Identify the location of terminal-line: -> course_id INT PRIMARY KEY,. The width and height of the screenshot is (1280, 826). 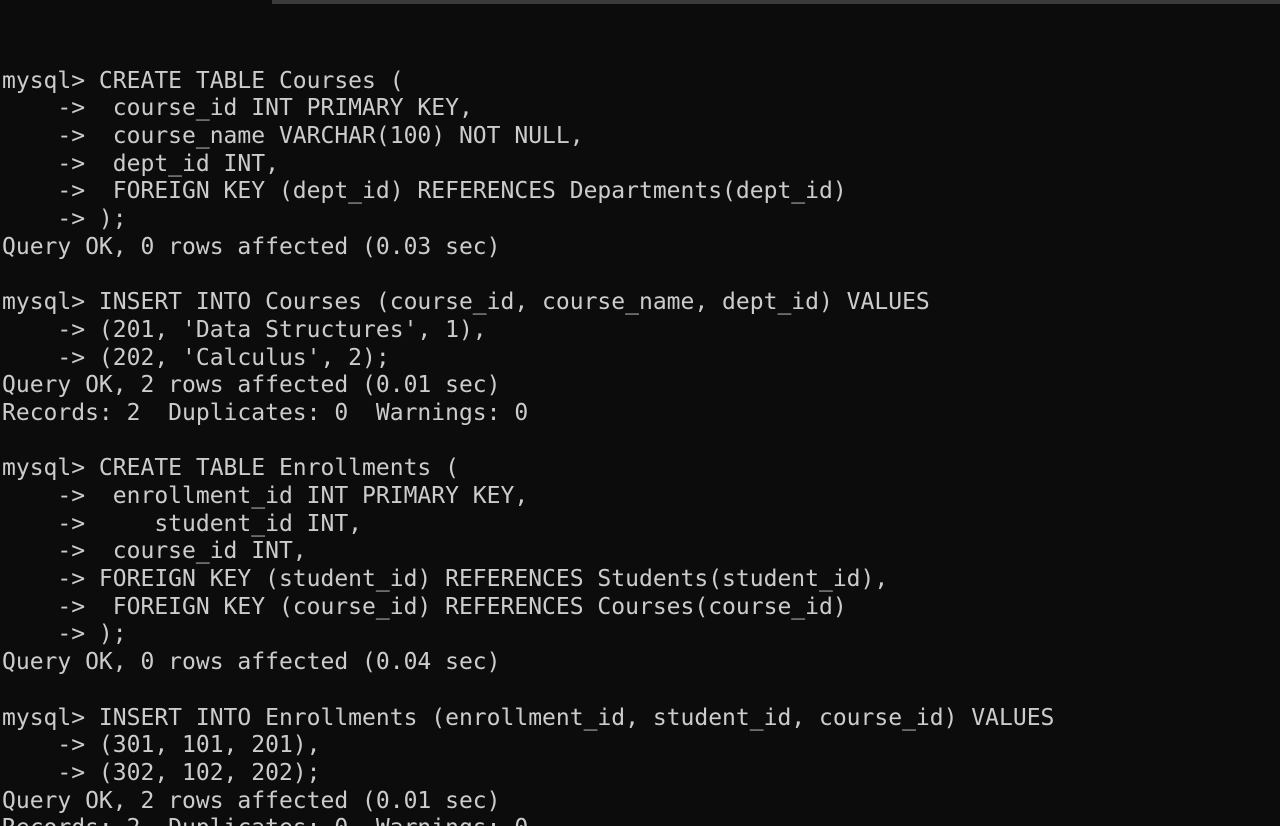
(237, 108).